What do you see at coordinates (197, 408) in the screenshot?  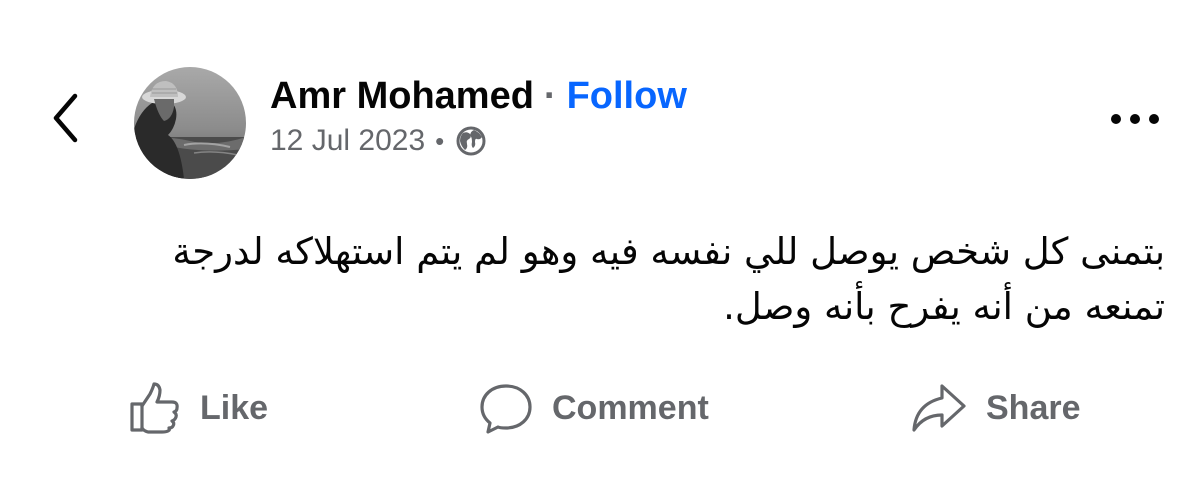 I see `like-button: Like` at bounding box center [197, 408].